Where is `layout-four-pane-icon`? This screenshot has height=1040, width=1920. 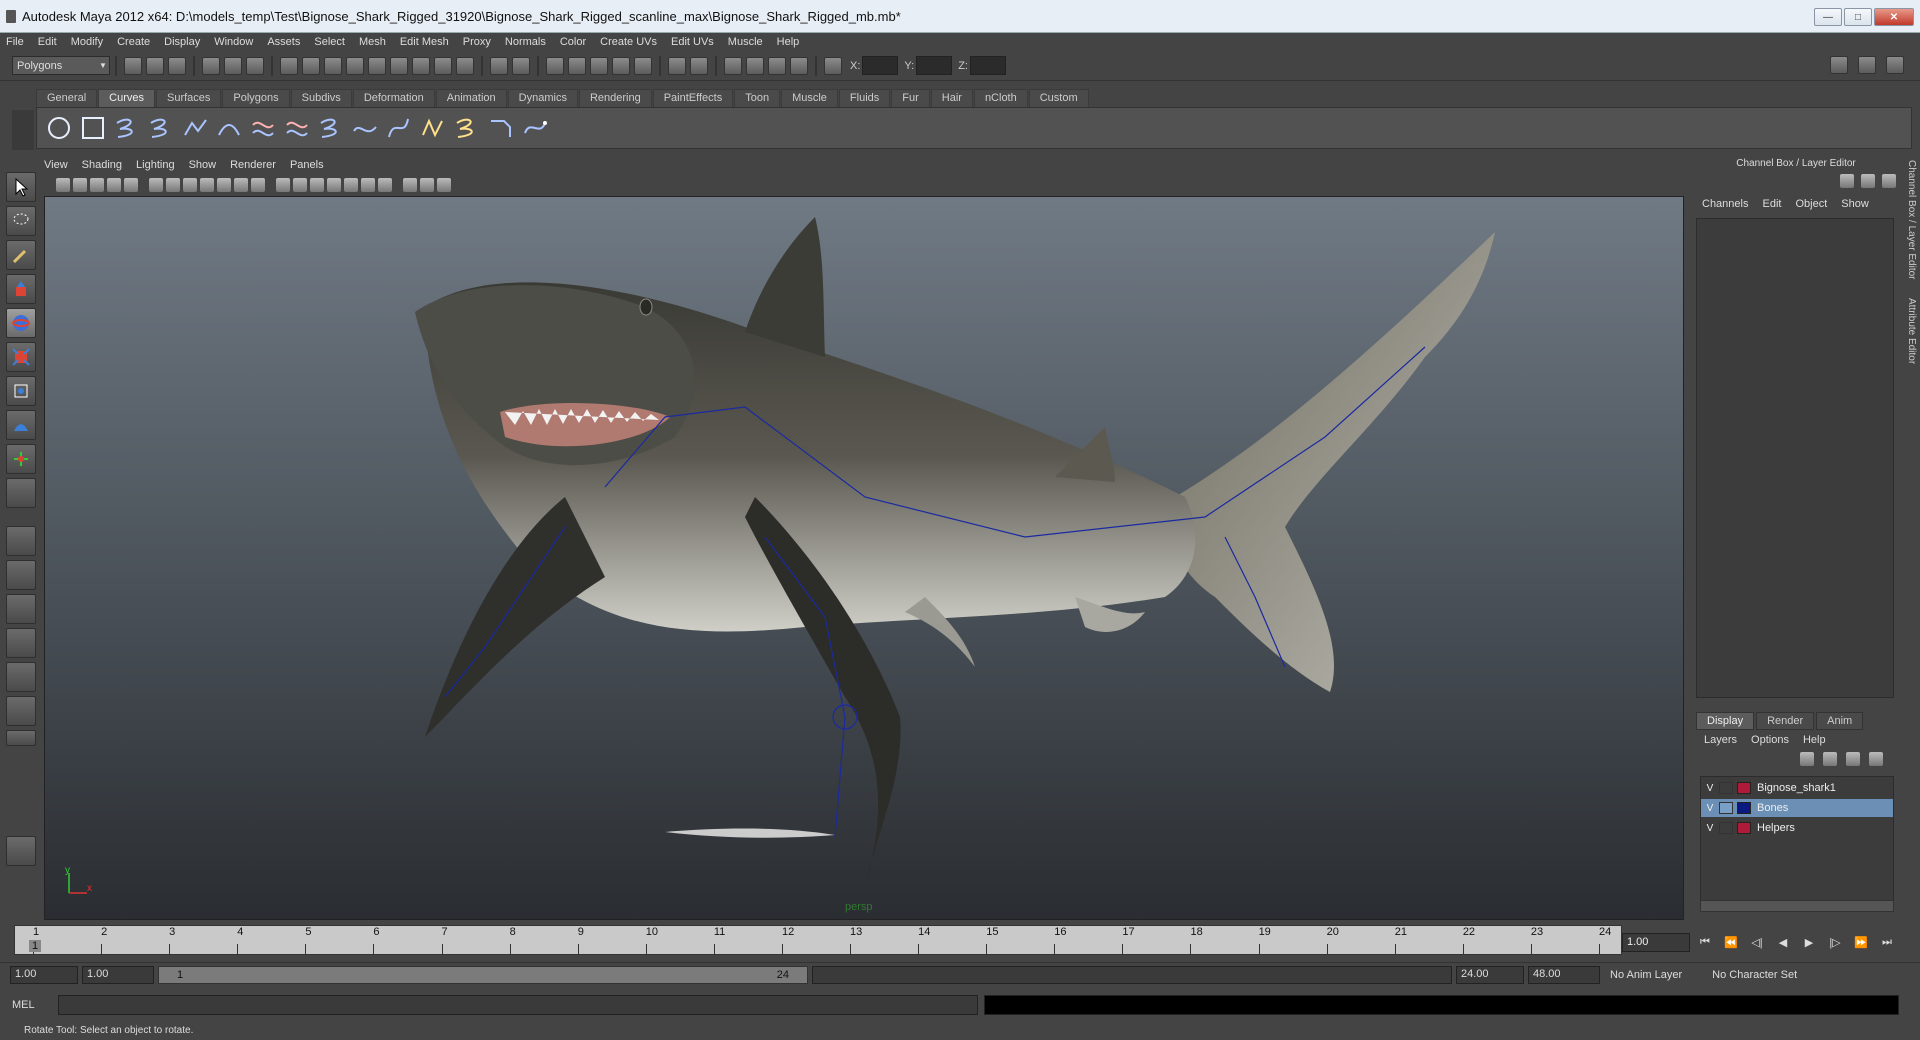
layout-four-pane-icon is located at coordinates (21, 575).